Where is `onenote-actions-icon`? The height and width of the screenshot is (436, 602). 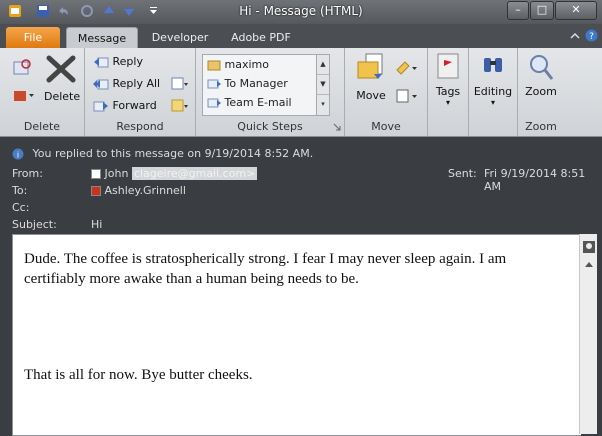 onenote-actions-icon is located at coordinates (407, 96).